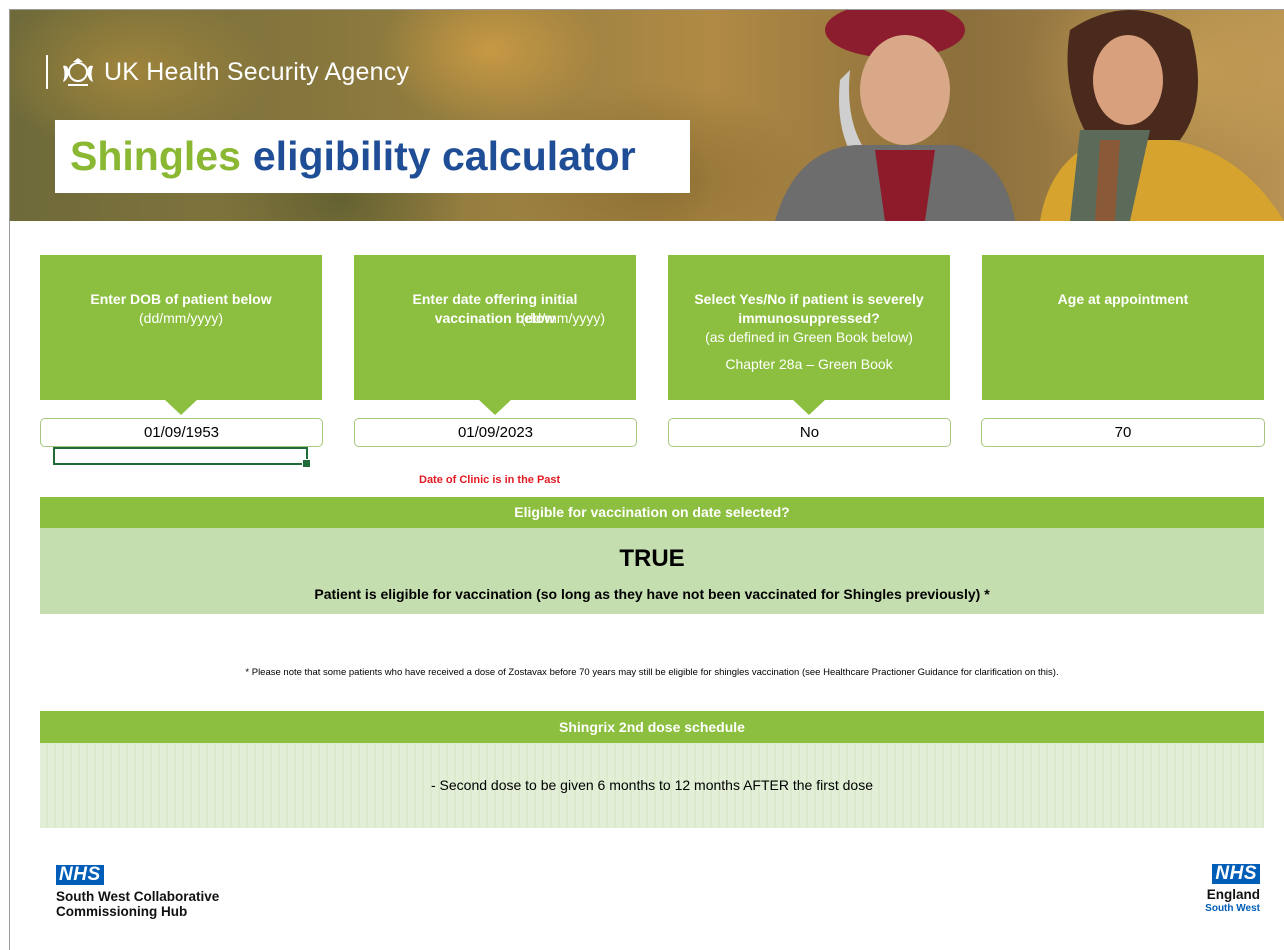 This screenshot has height=950, width=1284. I want to click on selected-cell, so click(182, 457).